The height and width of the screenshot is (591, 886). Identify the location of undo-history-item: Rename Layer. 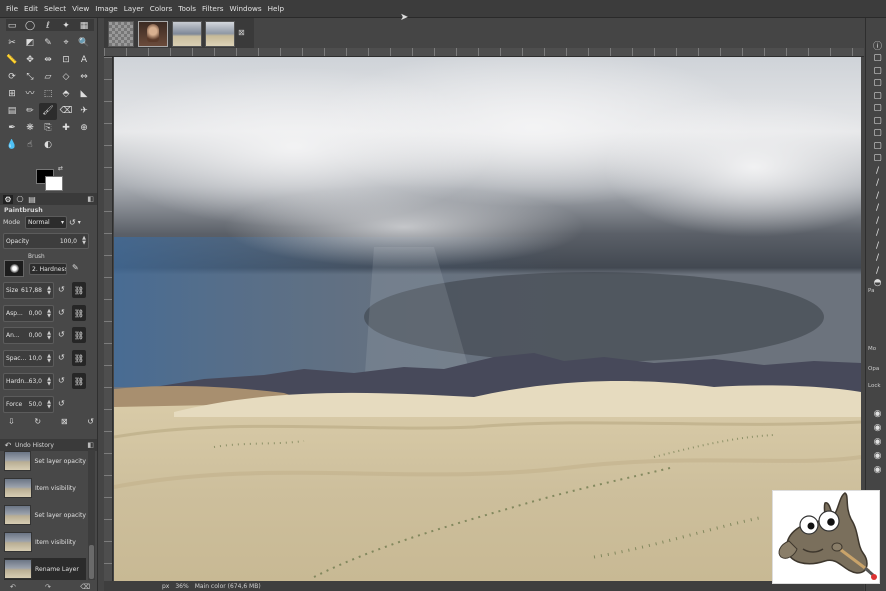
(45, 569).